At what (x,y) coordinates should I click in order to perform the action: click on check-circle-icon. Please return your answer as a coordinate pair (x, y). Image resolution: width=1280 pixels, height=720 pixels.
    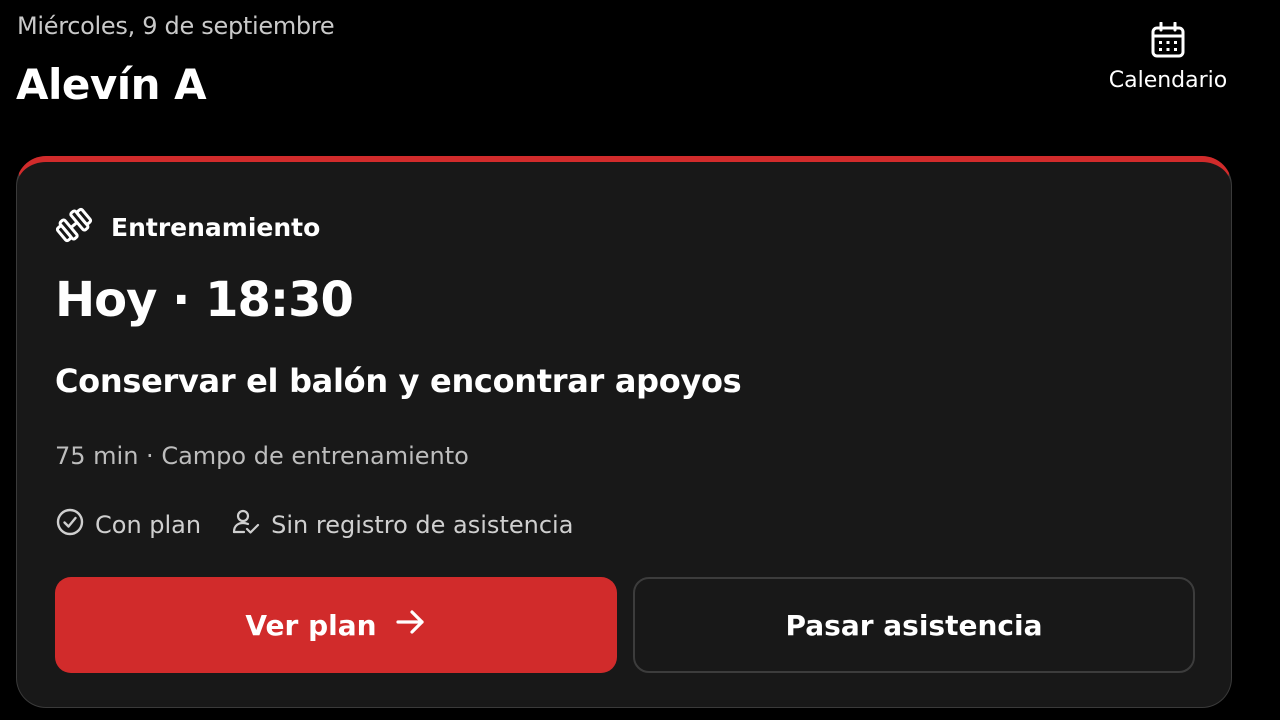
    Looking at the image, I should click on (70, 525).